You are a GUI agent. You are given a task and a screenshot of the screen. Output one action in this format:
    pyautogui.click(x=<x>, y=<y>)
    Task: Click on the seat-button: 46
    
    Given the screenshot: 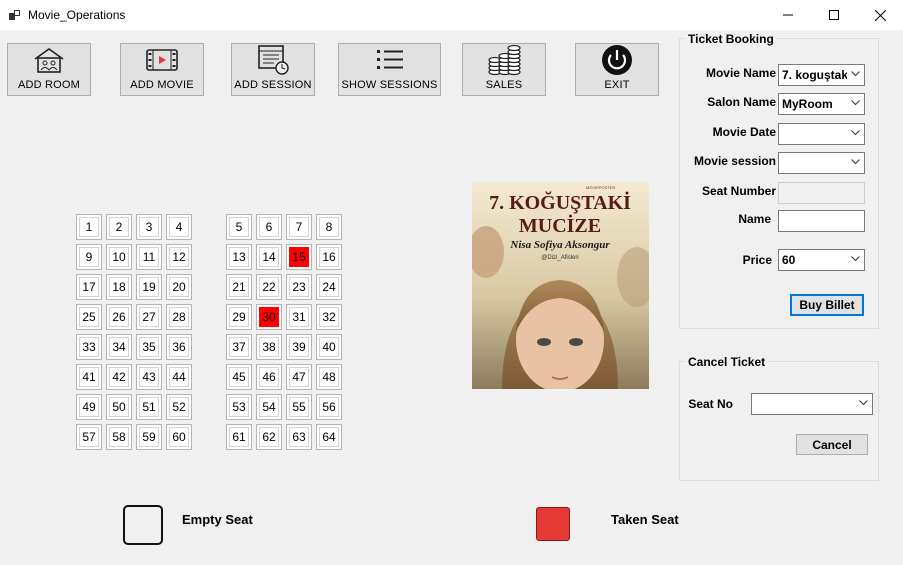 What is the action you would take?
    pyautogui.click(x=269, y=377)
    